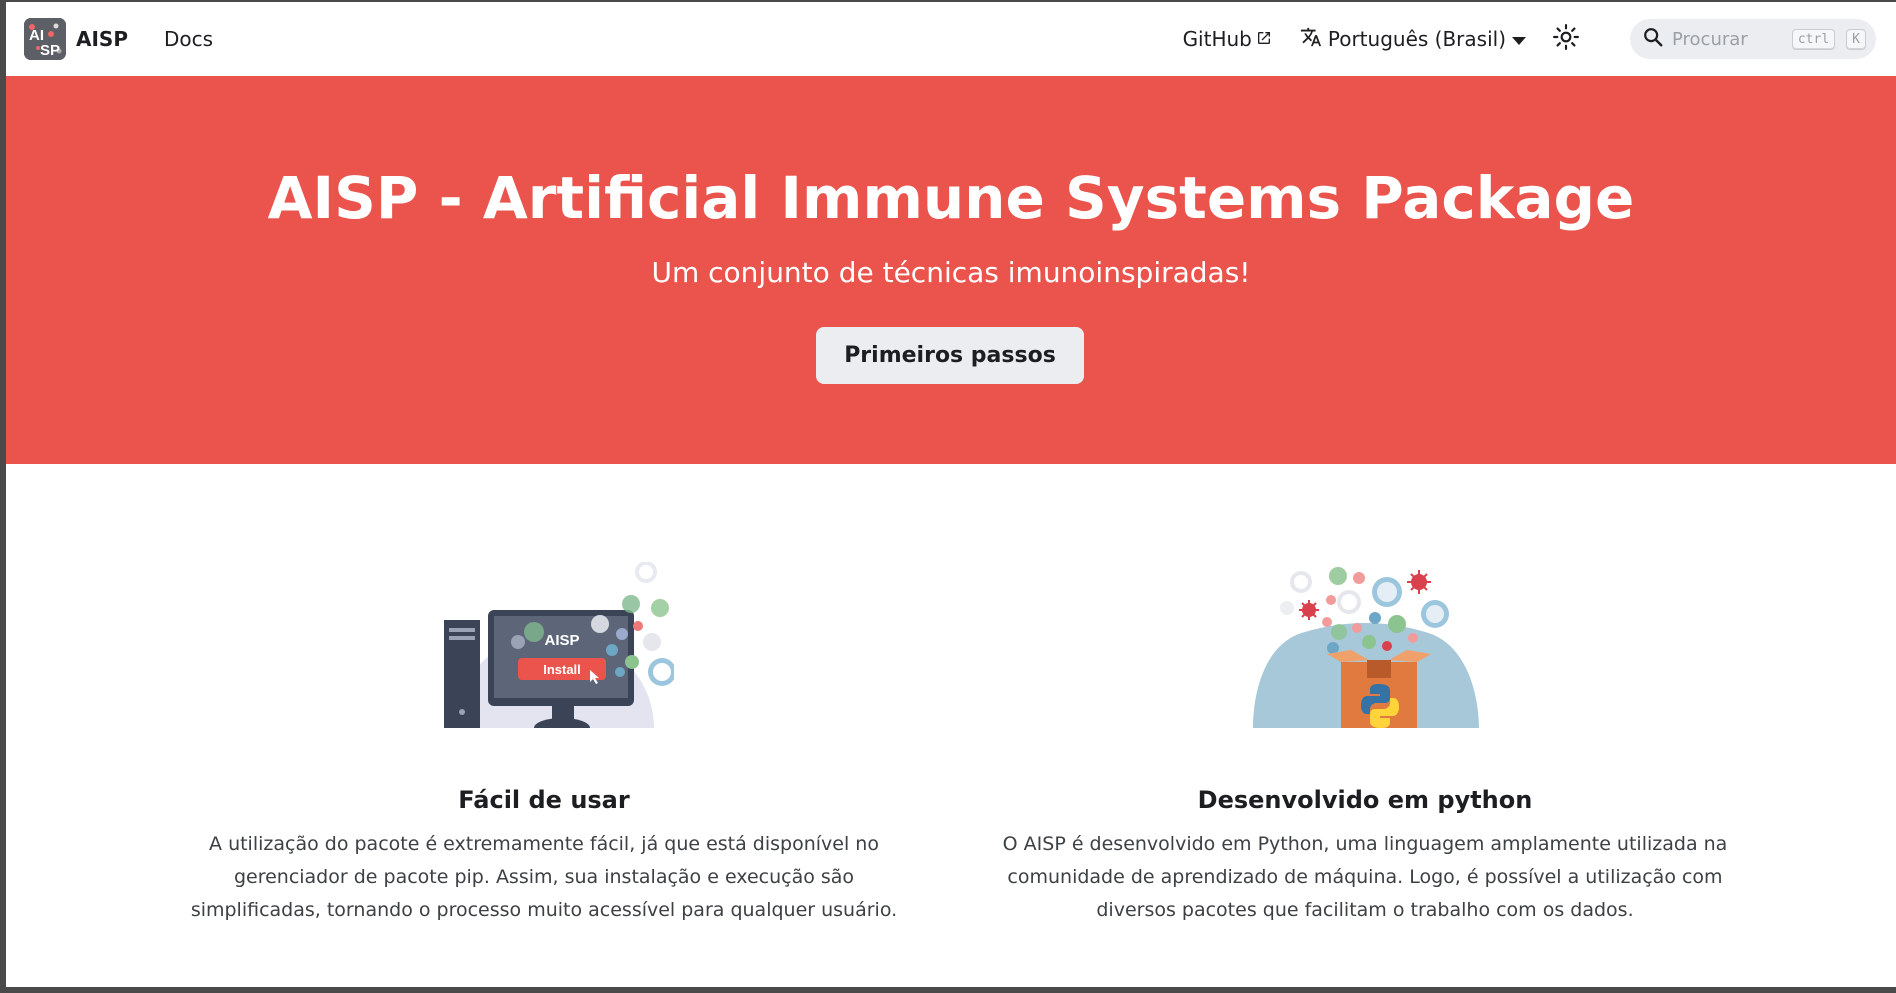 Image resolution: width=1896 pixels, height=993 pixels. I want to click on external-link-icon, so click(1264, 39).